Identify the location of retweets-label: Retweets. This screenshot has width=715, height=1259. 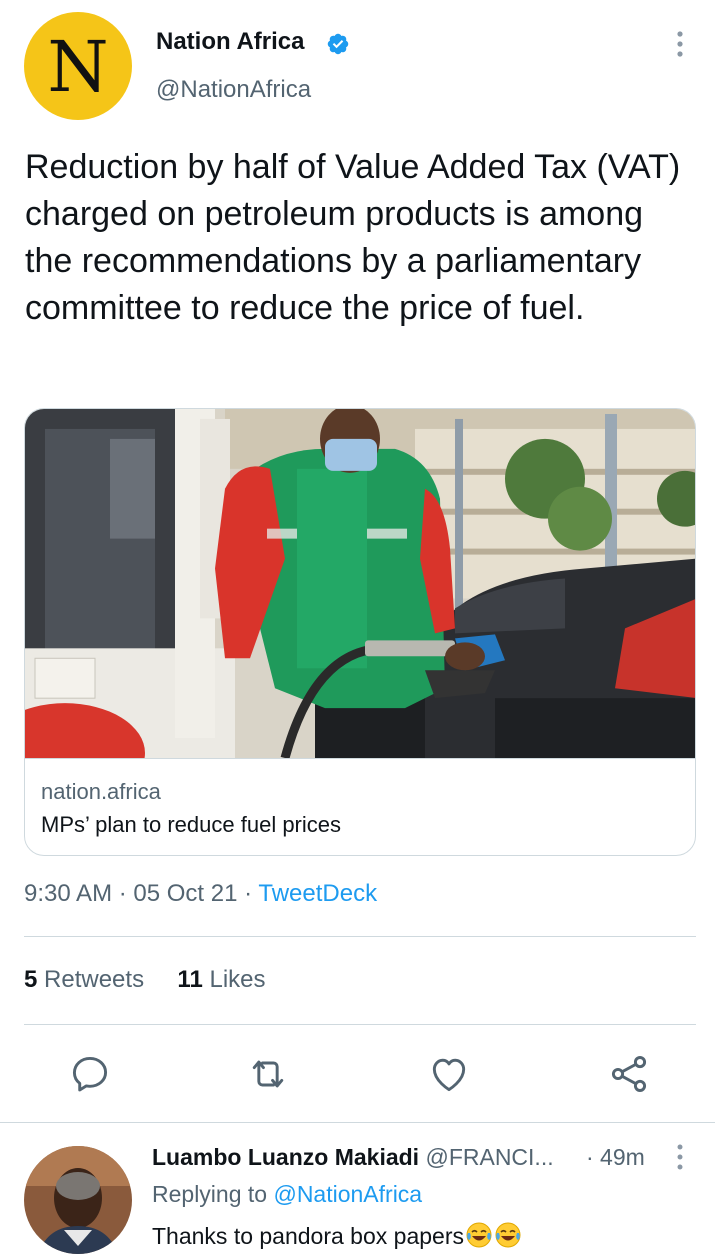
(94, 979).